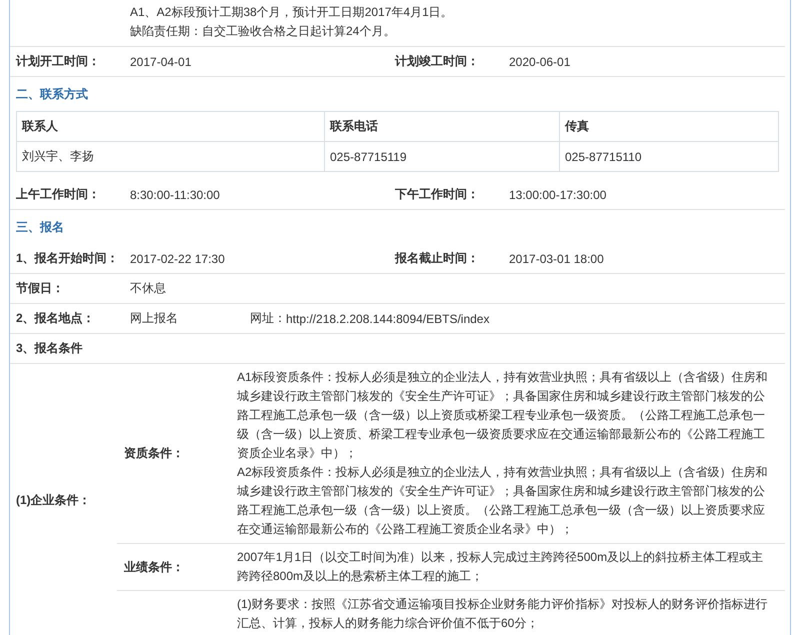 The height and width of the screenshot is (635, 811). Describe the element at coordinates (68, 258) in the screenshot. I see `field-label: 1、报名开始时间：` at that location.